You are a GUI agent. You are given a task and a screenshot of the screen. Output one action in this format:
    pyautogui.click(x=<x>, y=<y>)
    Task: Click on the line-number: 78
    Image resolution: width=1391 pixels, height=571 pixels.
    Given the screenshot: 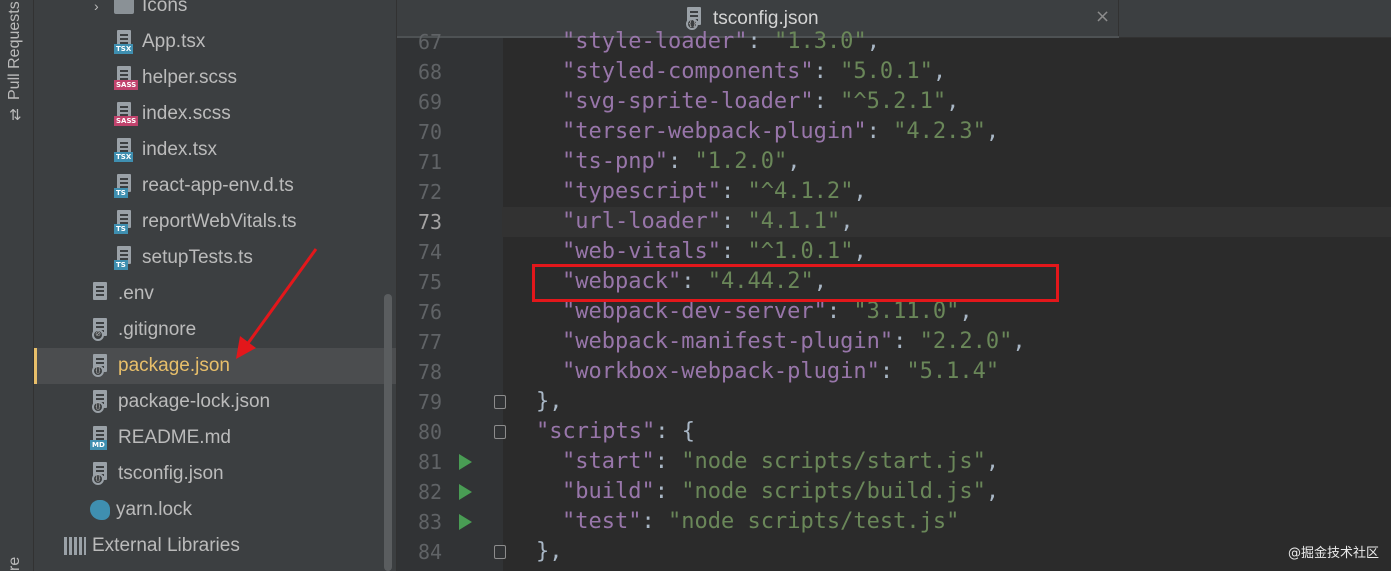 What is the action you would take?
    pyautogui.click(x=430, y=372)
    